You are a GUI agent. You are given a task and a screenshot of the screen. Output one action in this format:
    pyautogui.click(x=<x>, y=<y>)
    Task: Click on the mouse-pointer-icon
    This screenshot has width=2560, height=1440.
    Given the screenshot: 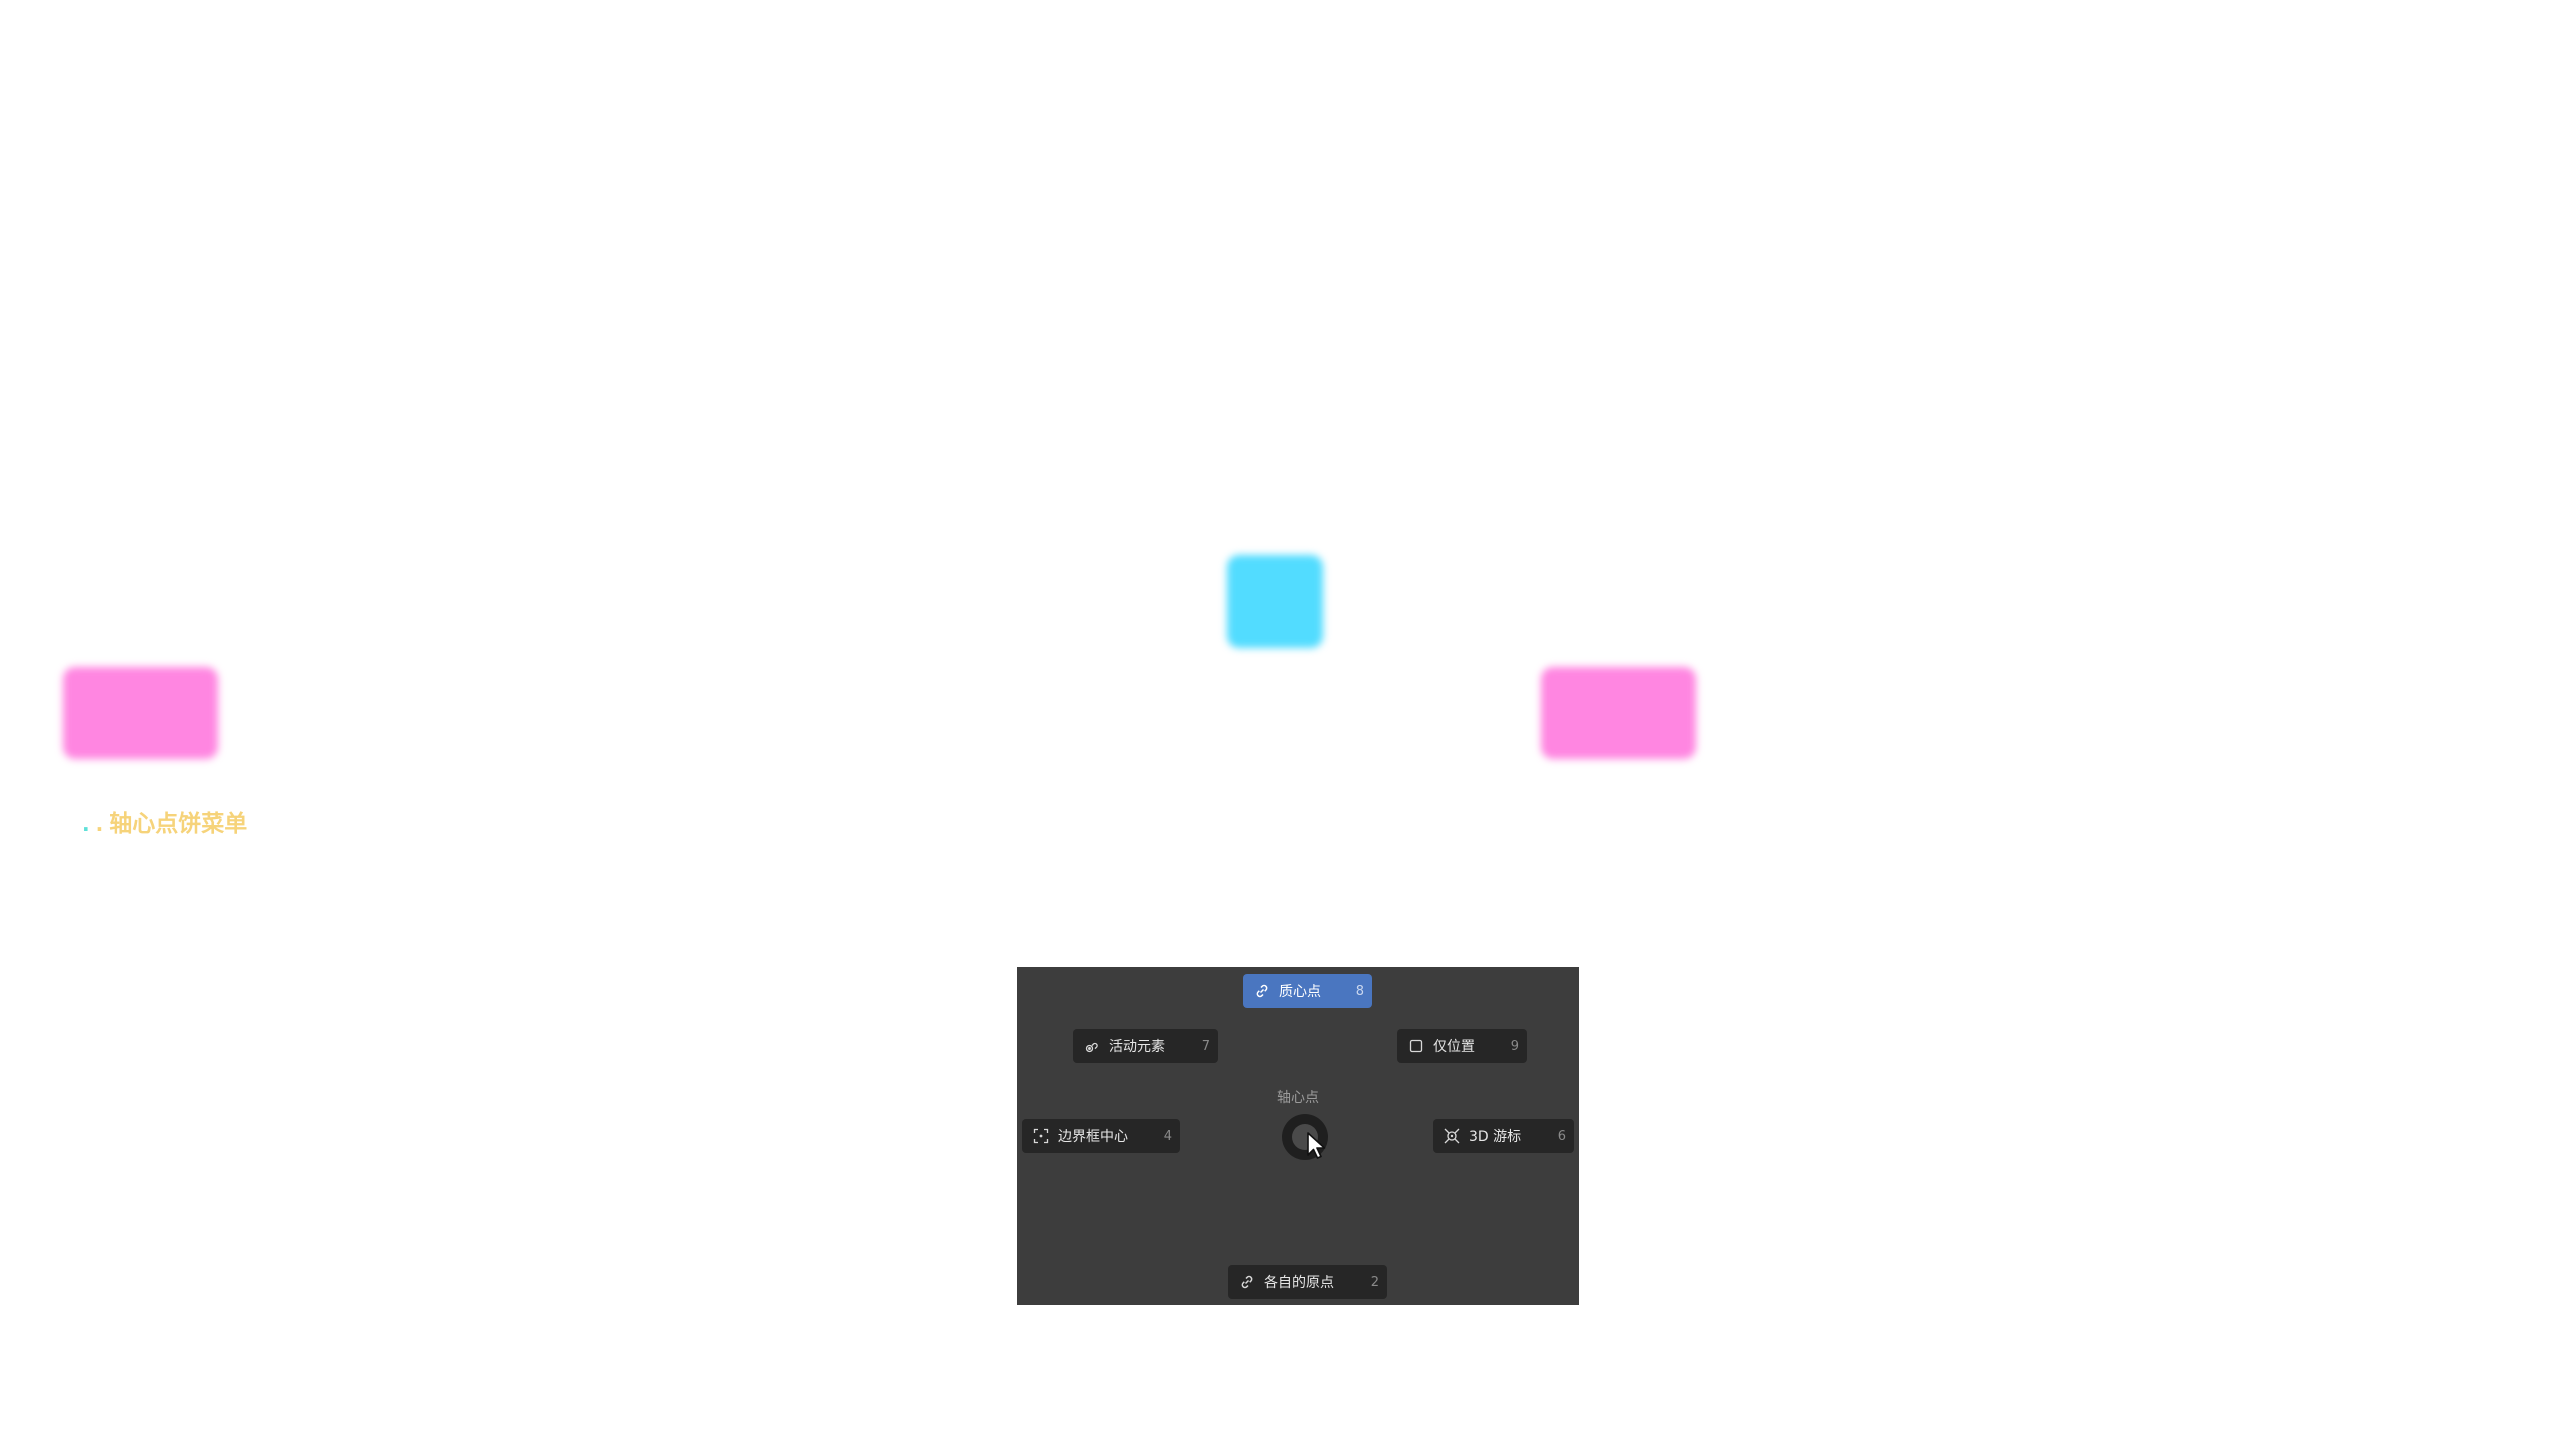 What is the action you would take?
    pyautogui.click(x=1317, y=1148)
    